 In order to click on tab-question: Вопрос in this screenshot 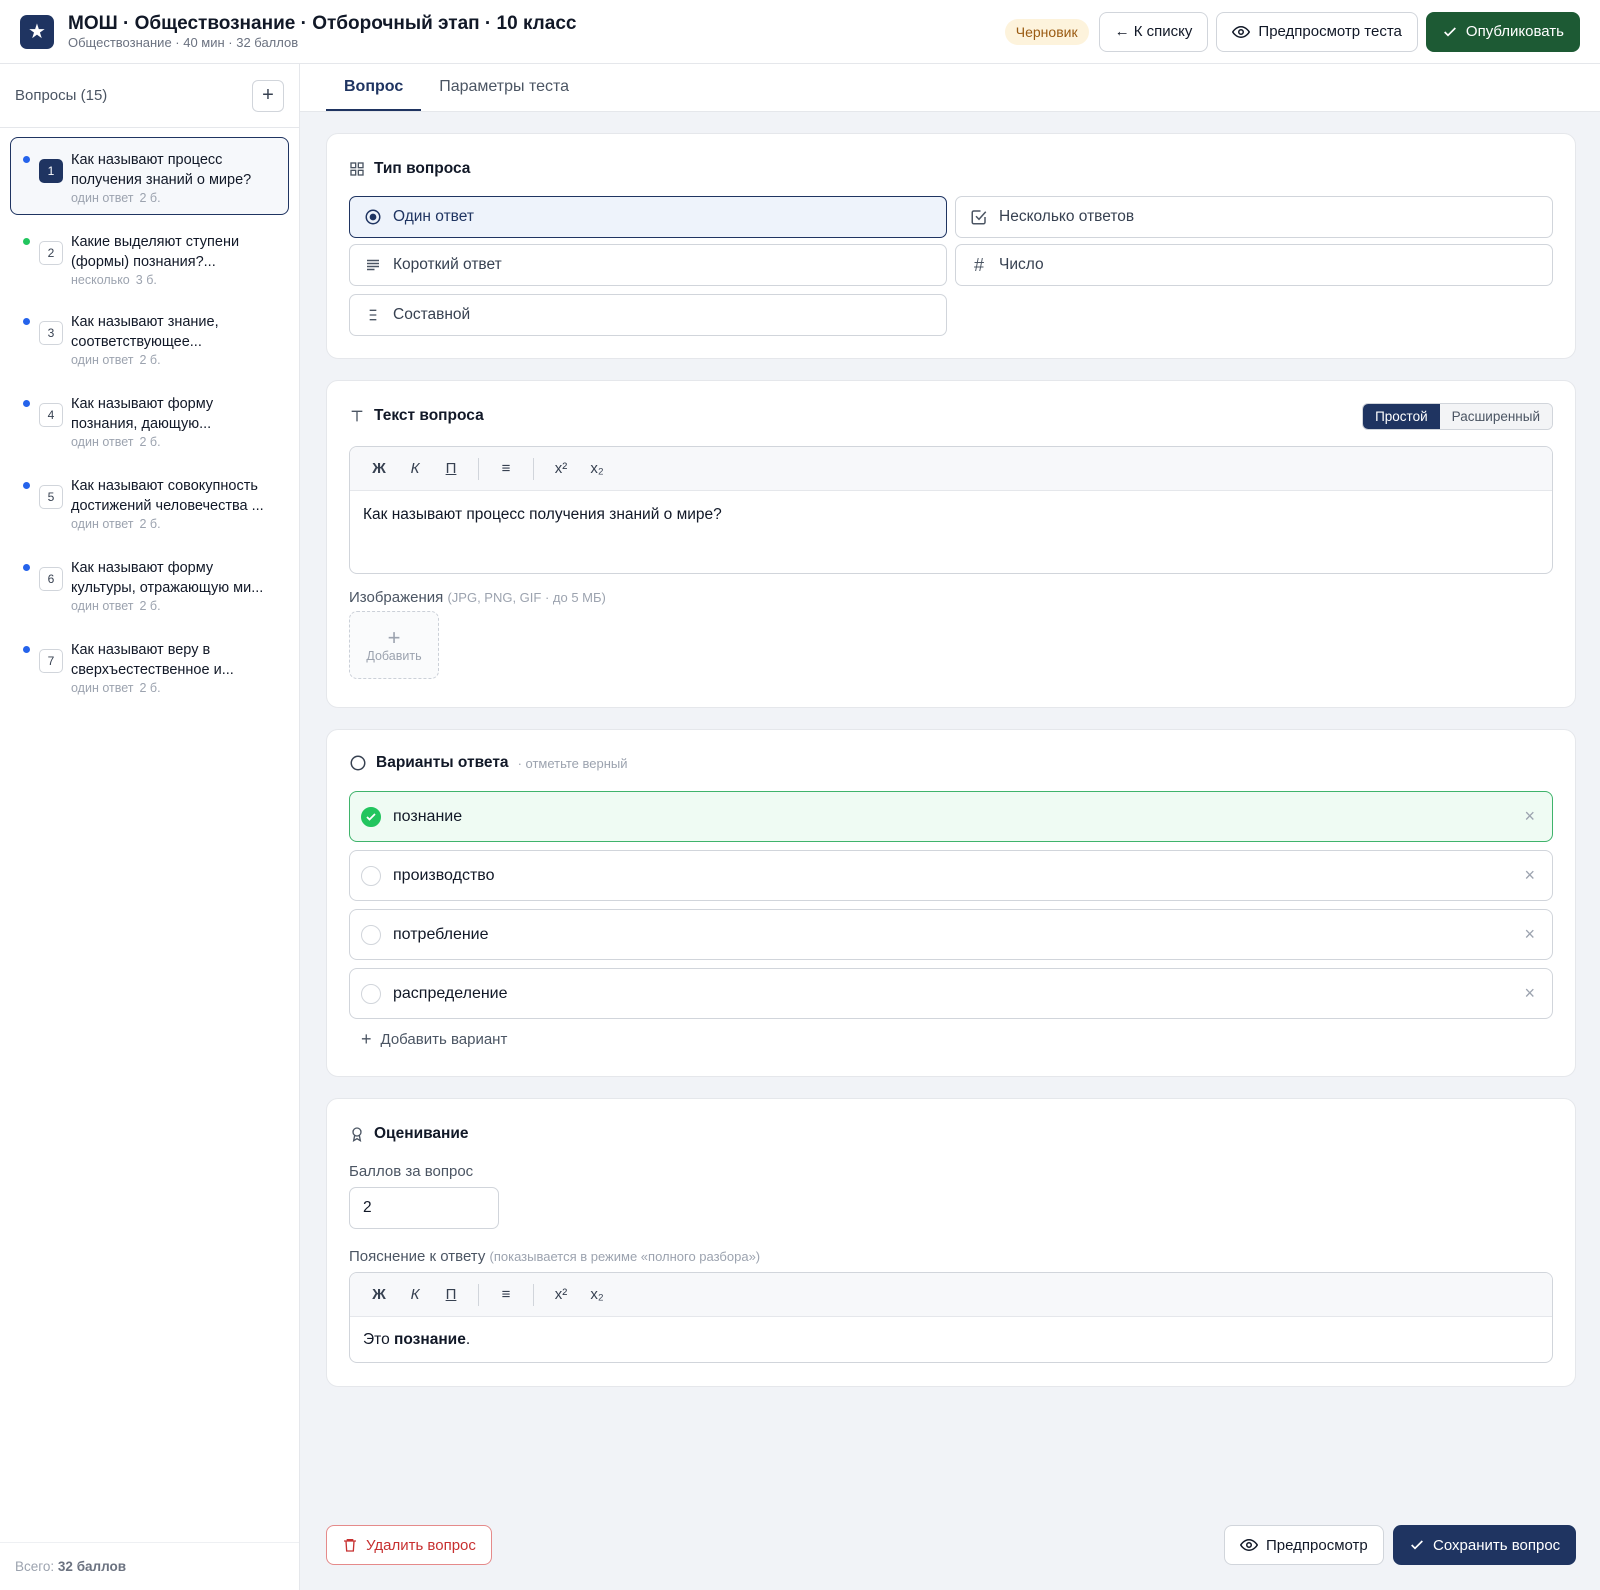, I will do `click(374, 87)`.